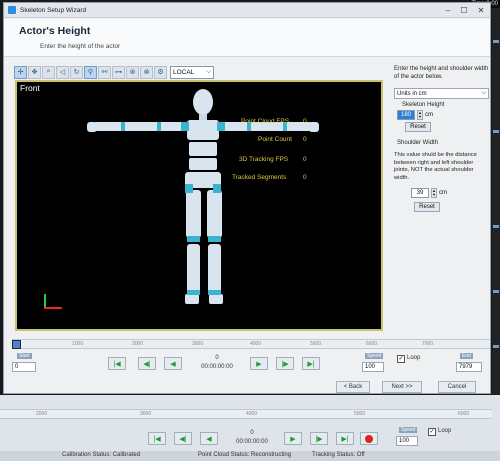 The width and height of the screenshot is (500, 461). What do you see at coordinates (434, 193) in the screenshot?
I see `shoulder-spinner: ▲ ▼` at bounding box center [434, 193].